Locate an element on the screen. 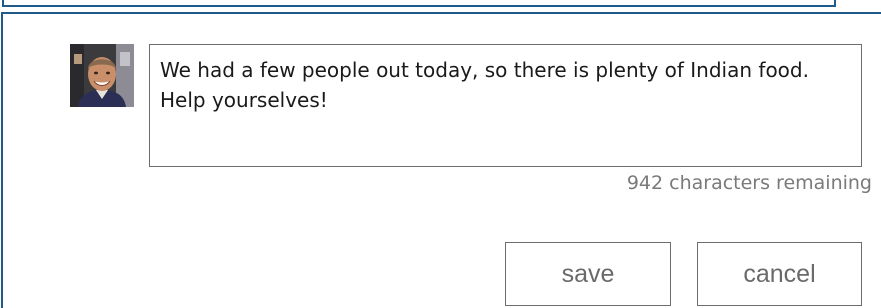  characters-remaining-counter: 942 characters remaining is located at coordinates (749, 183).